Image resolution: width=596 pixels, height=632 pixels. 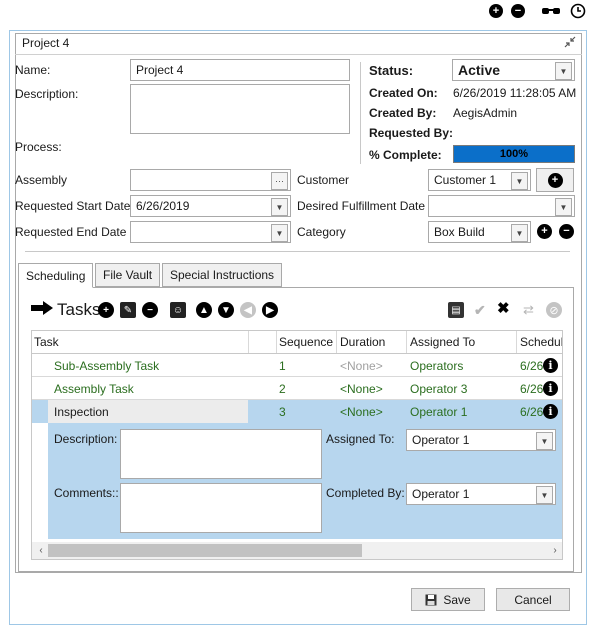 I want to click on customer-value: Customer 1, so click(x=465, y=180).